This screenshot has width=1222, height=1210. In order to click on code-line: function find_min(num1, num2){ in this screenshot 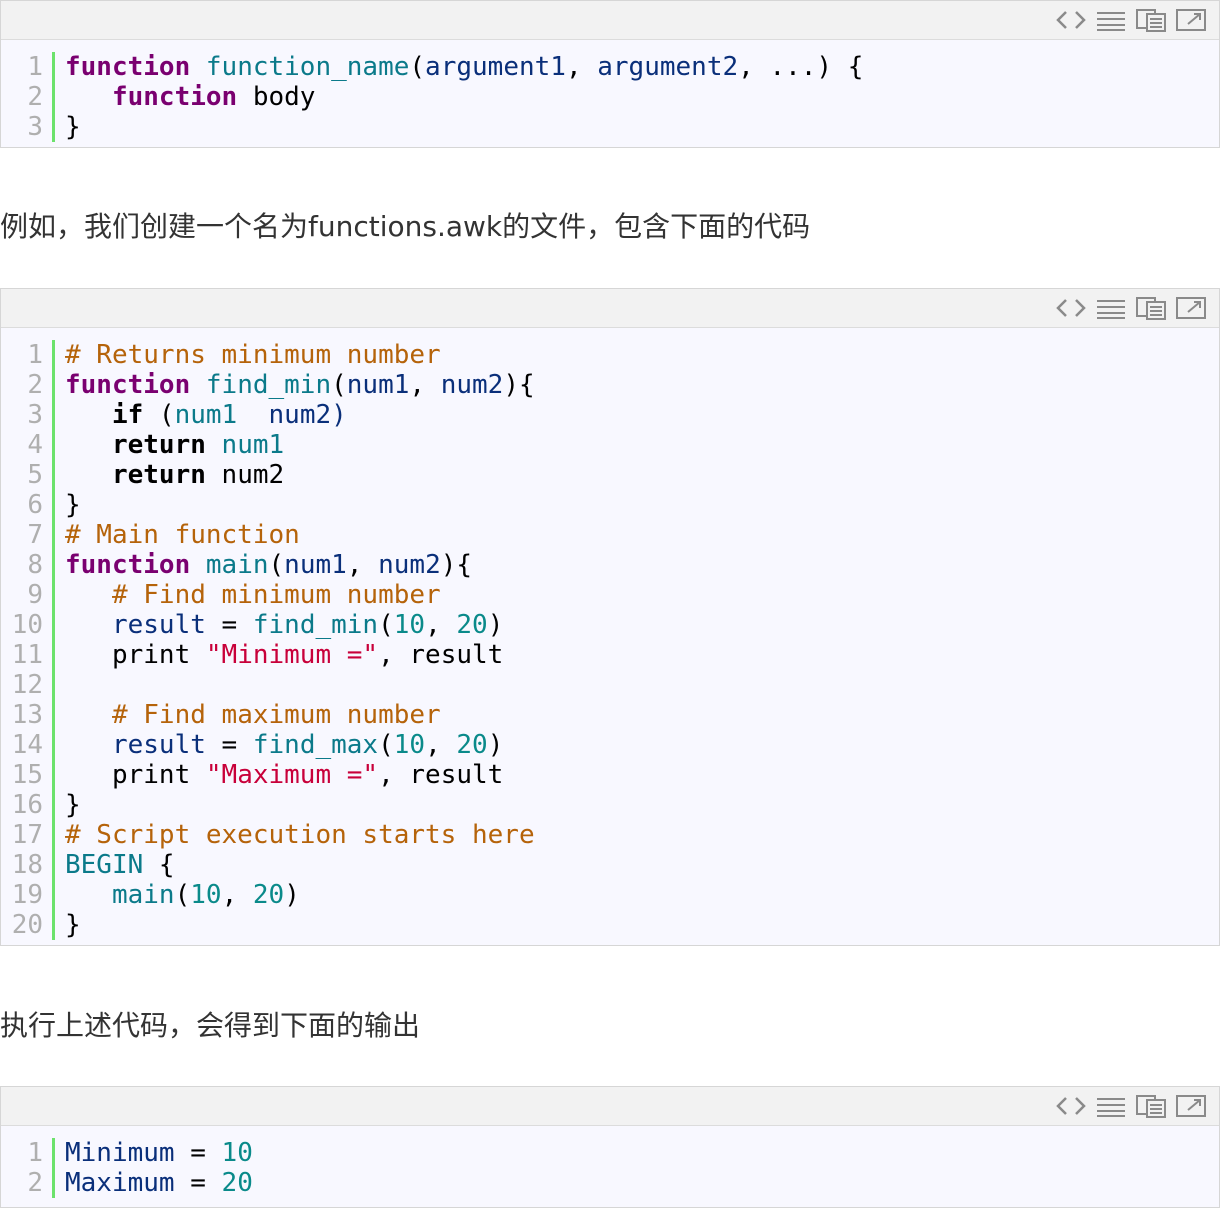, I will do `click(300, 385)`.